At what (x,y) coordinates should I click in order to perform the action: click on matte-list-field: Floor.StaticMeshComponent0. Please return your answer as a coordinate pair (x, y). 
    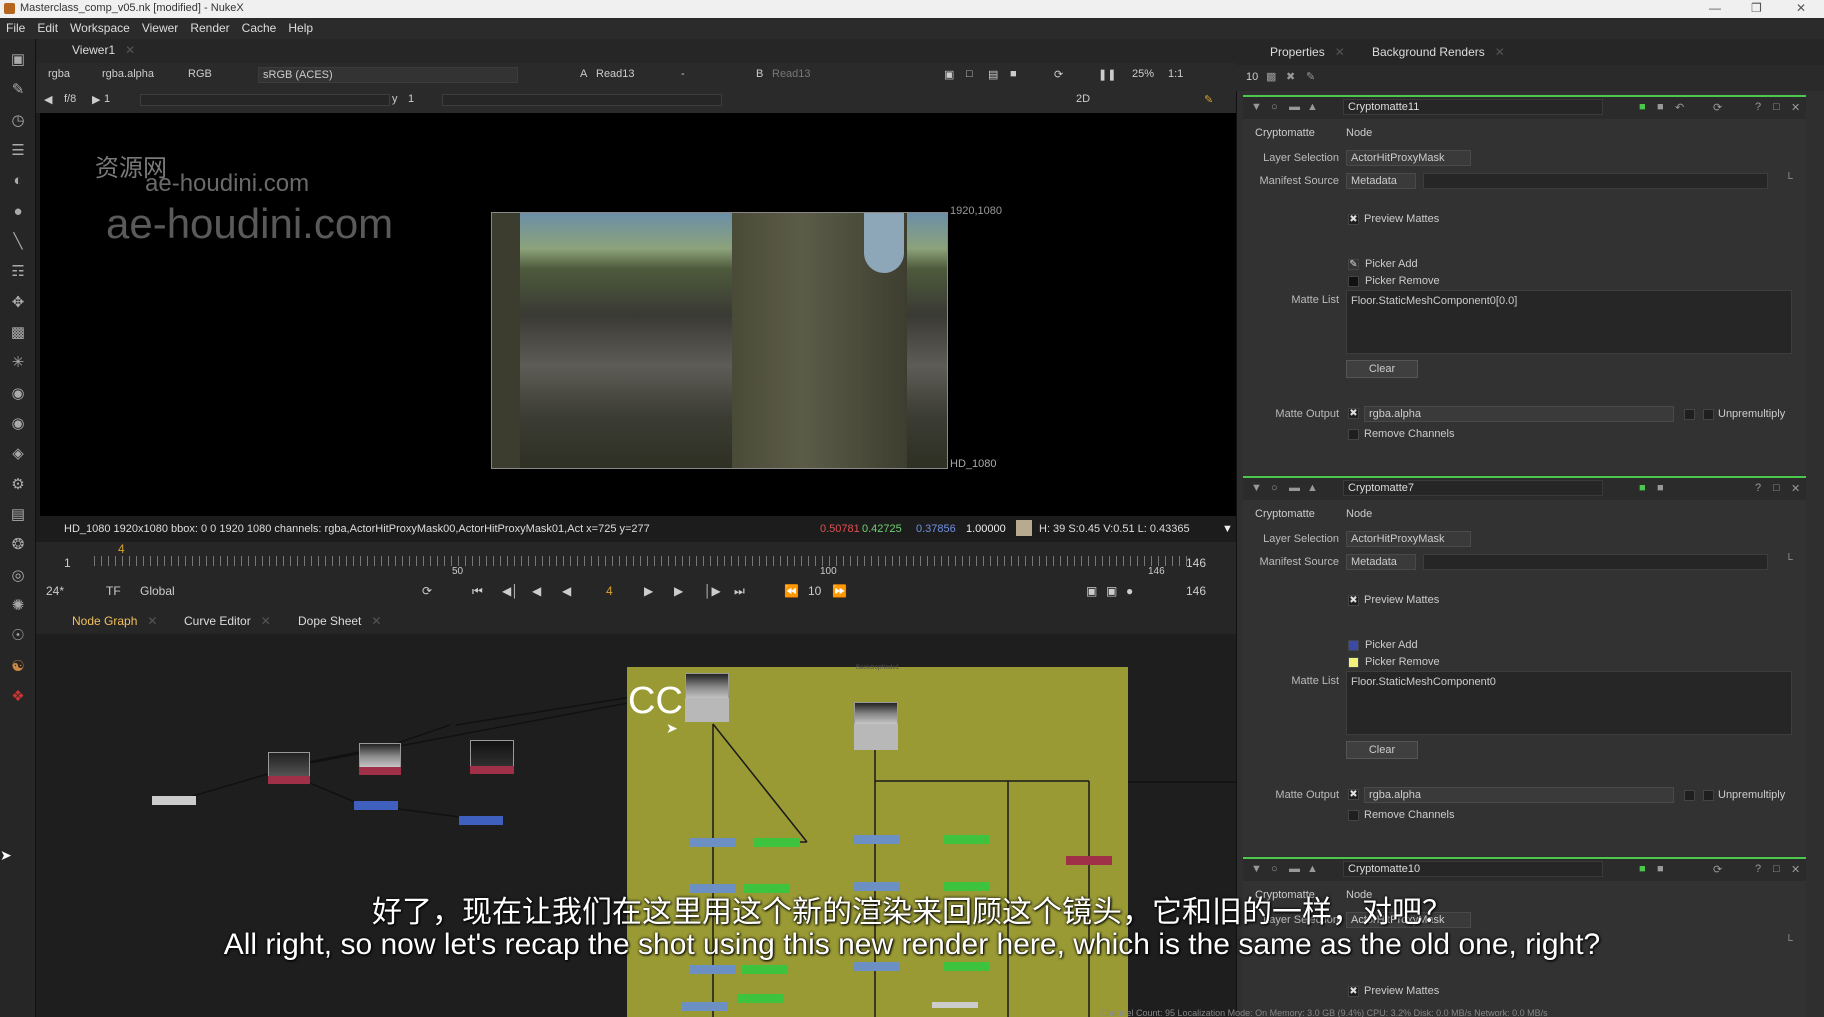
    Looking at the image, I should click on (1569, 703).